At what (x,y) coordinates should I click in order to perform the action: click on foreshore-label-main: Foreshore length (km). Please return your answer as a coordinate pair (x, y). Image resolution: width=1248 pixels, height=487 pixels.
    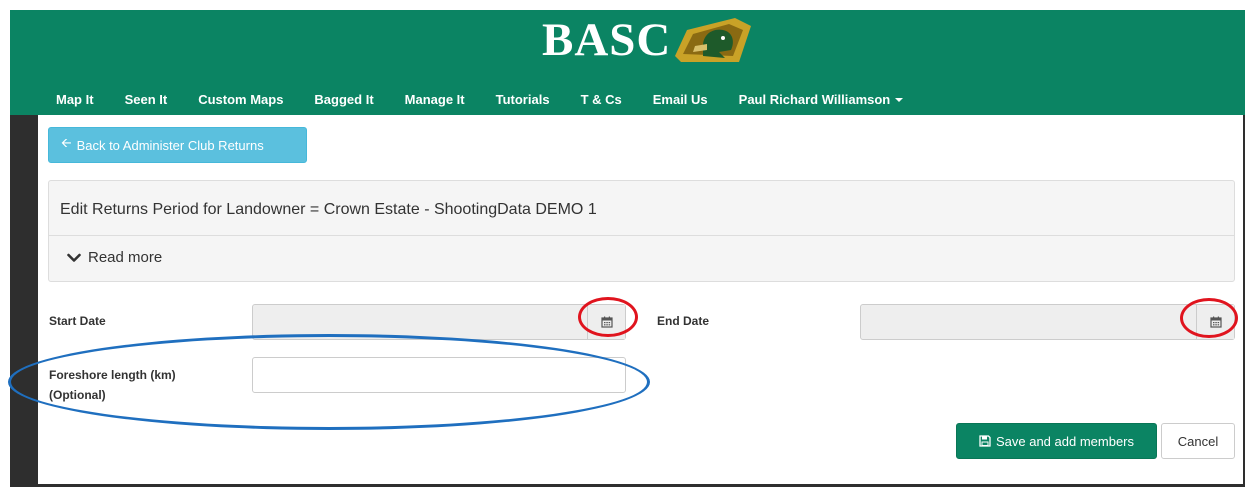
    Looking at the image, I should click on (112, 375).